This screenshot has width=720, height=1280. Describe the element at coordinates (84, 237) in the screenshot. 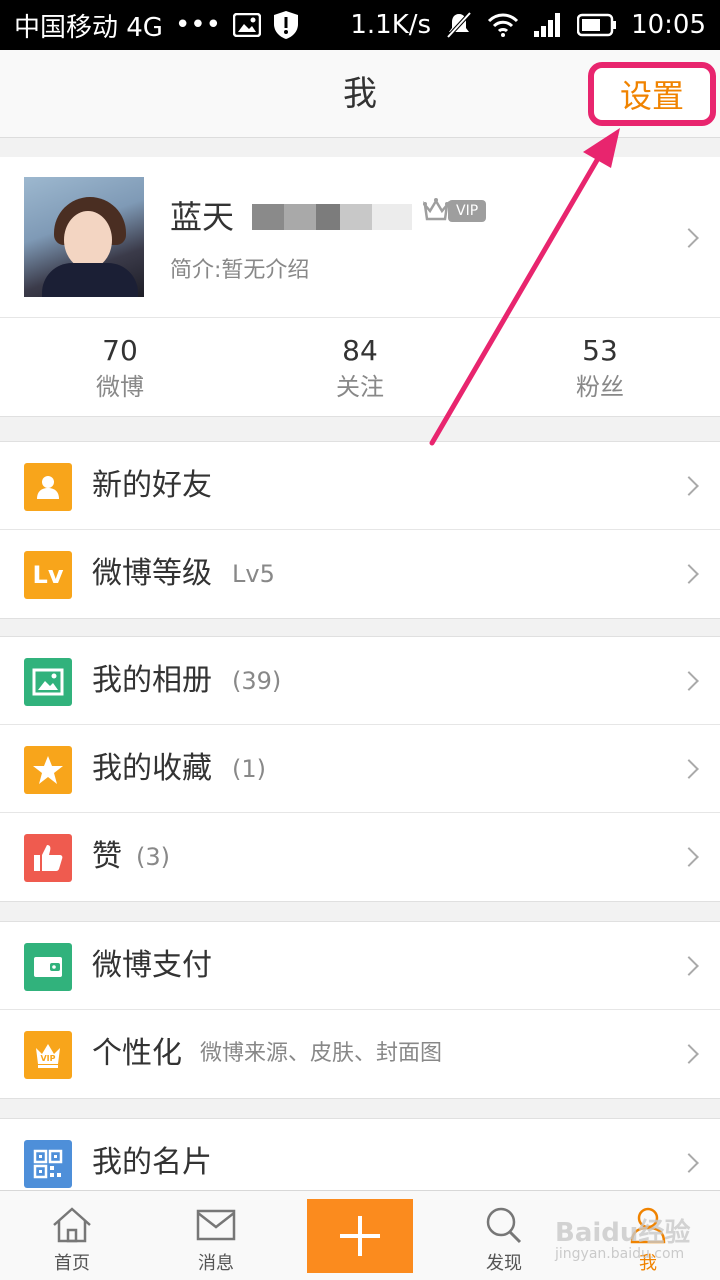

I see `avatar` at that location.